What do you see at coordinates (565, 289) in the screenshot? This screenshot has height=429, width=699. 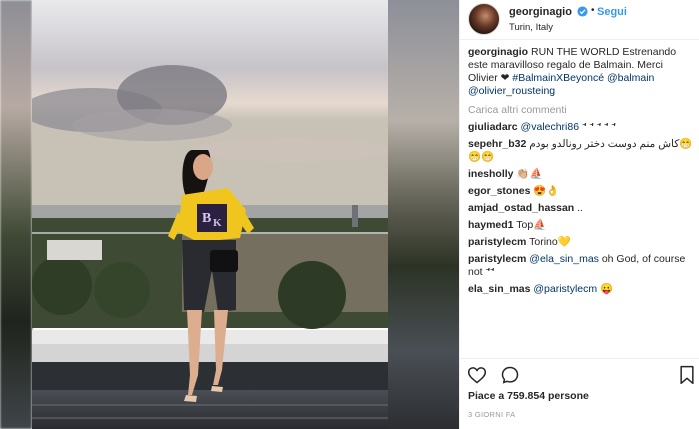 I see `comment-mention: @paristylecm` at bounding box center [565, 289].